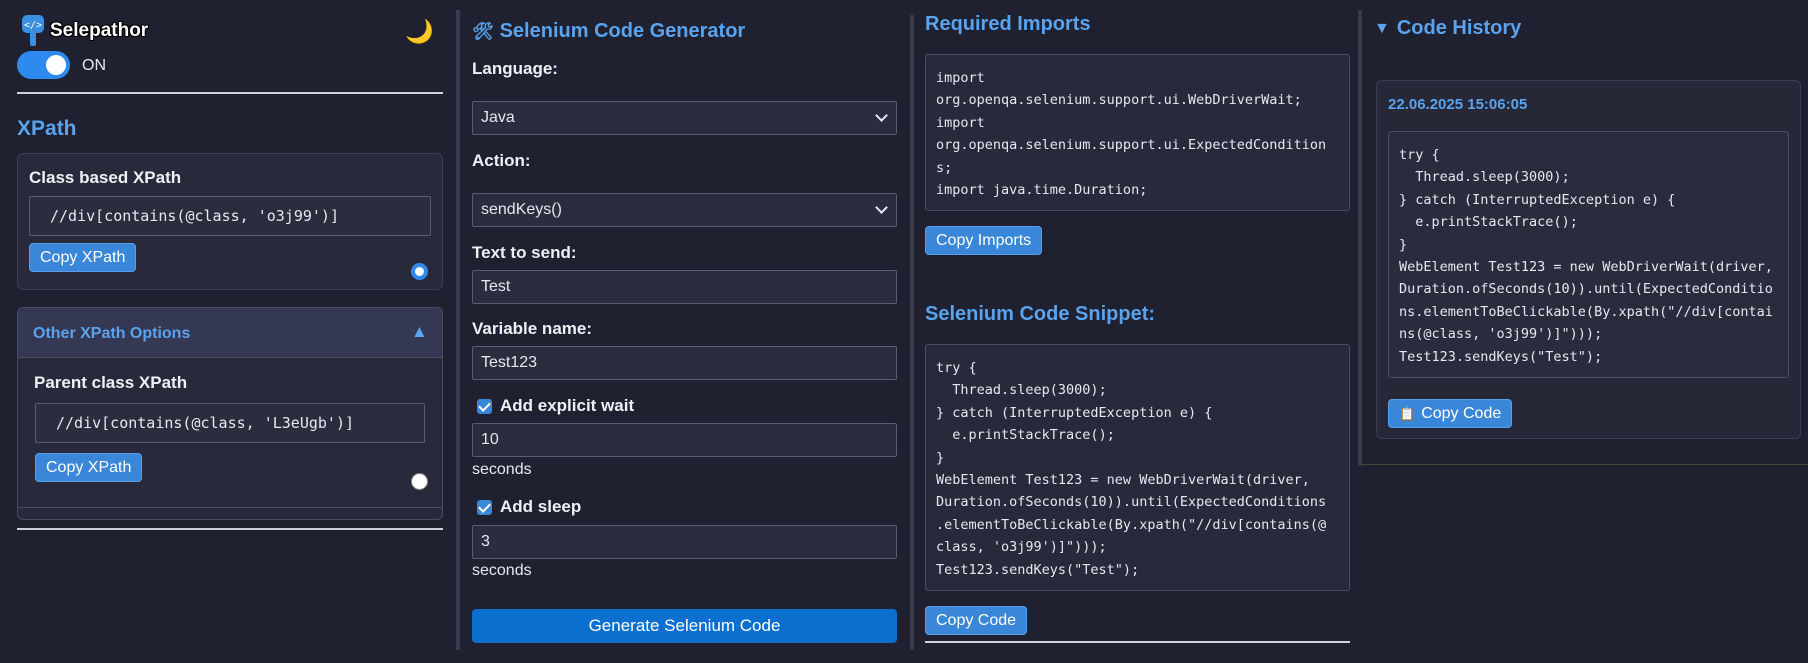 The image size is (1808, 663). I want to click on class-xpath-value: //div[contains(@class, 'o3j99')], so click(194, 216).